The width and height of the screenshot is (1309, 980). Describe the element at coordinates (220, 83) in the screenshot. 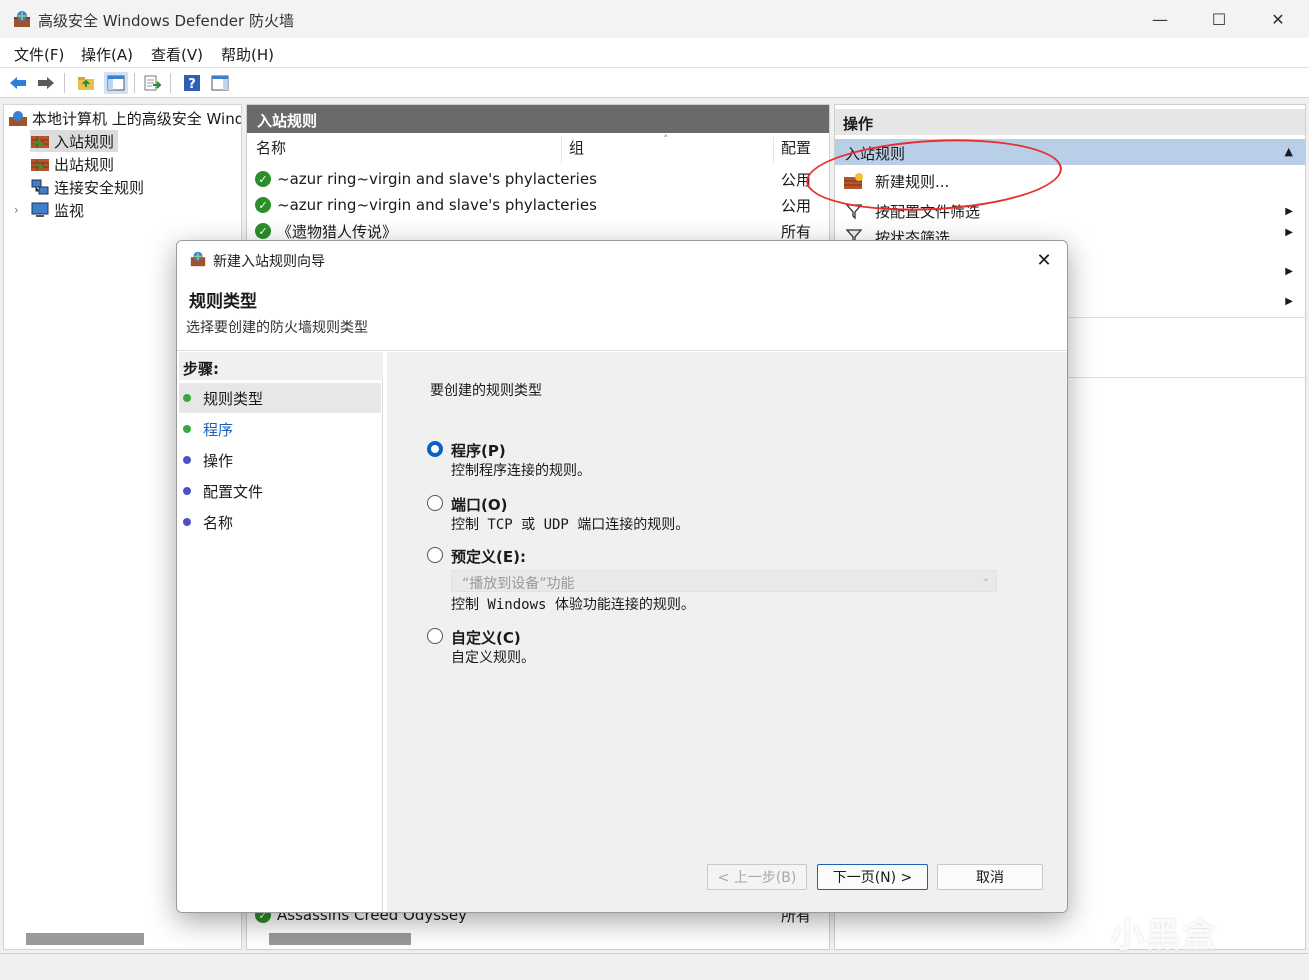

I see `show-hide-actions-icon` at that location.